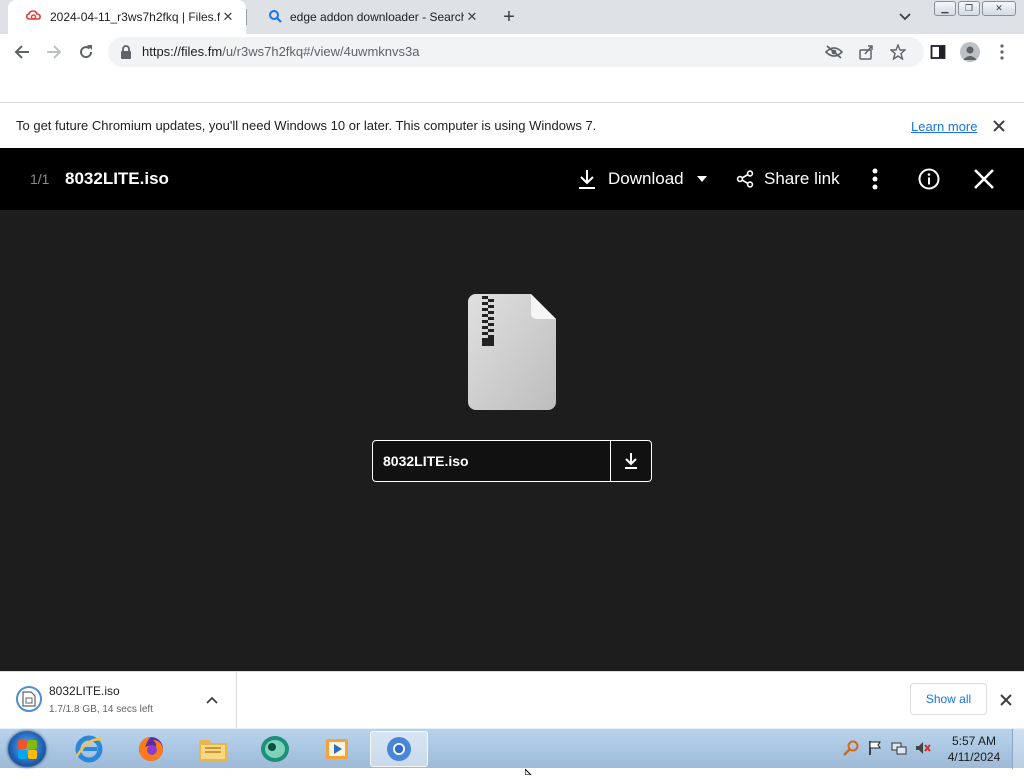 The width and height of the screenshot is (1024, 780). Describe the element at coordinates (512, 352) in the screenshot. I see `archive-file-icon` at that location.